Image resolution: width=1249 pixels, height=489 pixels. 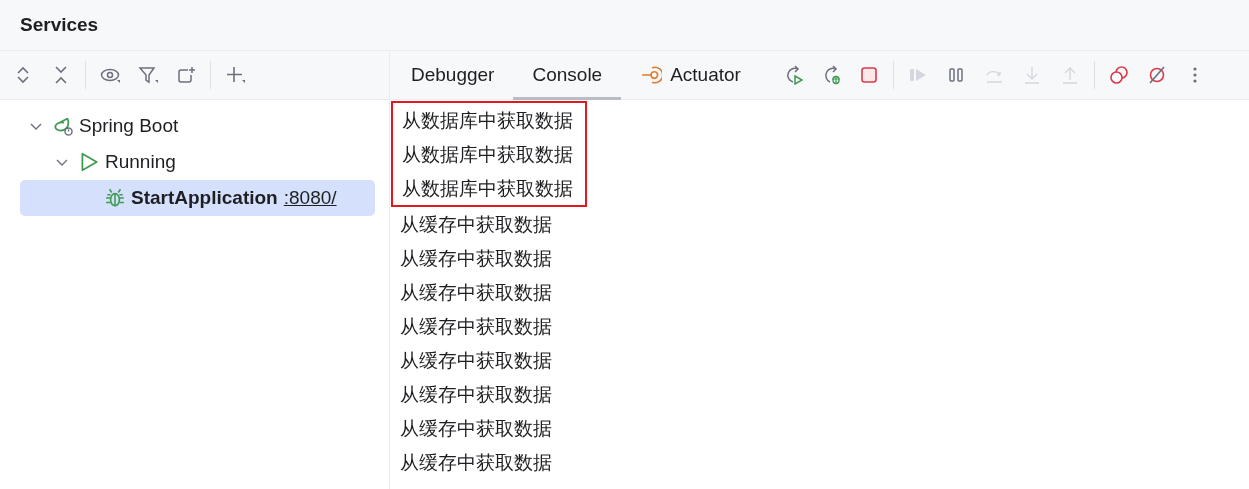 I want to click on port-link: :8080/, so click(x=310, y=198).